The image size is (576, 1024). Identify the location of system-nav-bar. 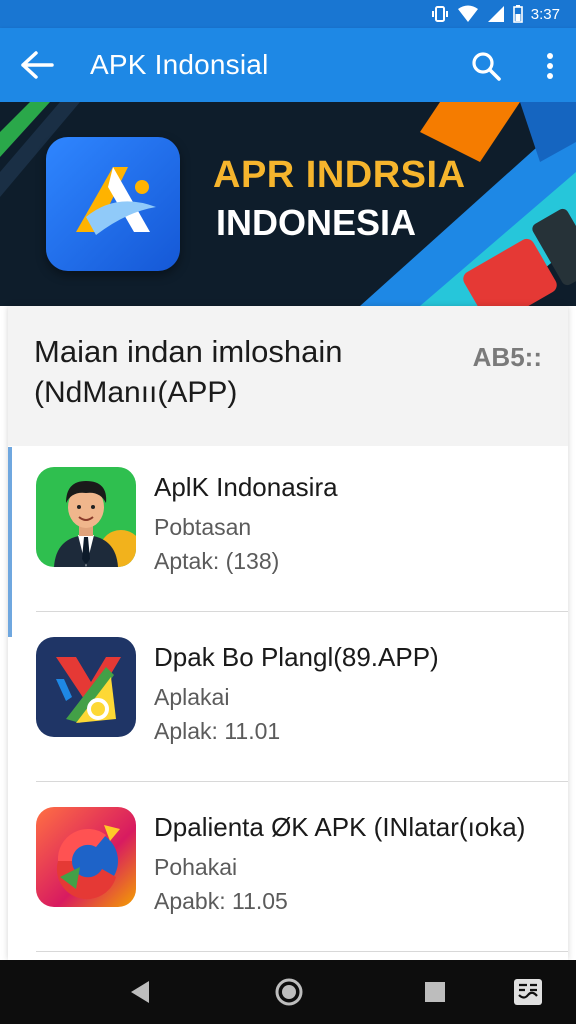
(288, 992).